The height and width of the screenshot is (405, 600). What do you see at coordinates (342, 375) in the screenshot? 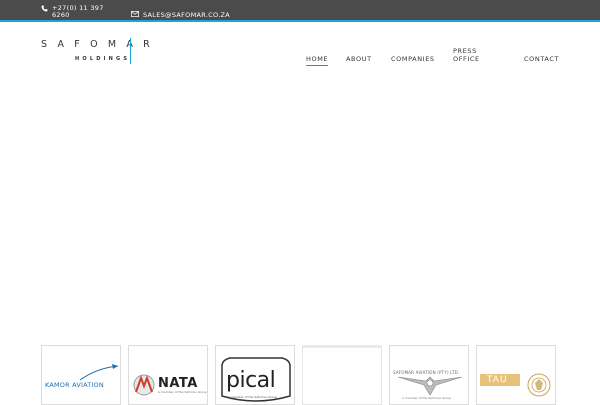
I see `company-tile-blank` at bounding box center [342, 375].